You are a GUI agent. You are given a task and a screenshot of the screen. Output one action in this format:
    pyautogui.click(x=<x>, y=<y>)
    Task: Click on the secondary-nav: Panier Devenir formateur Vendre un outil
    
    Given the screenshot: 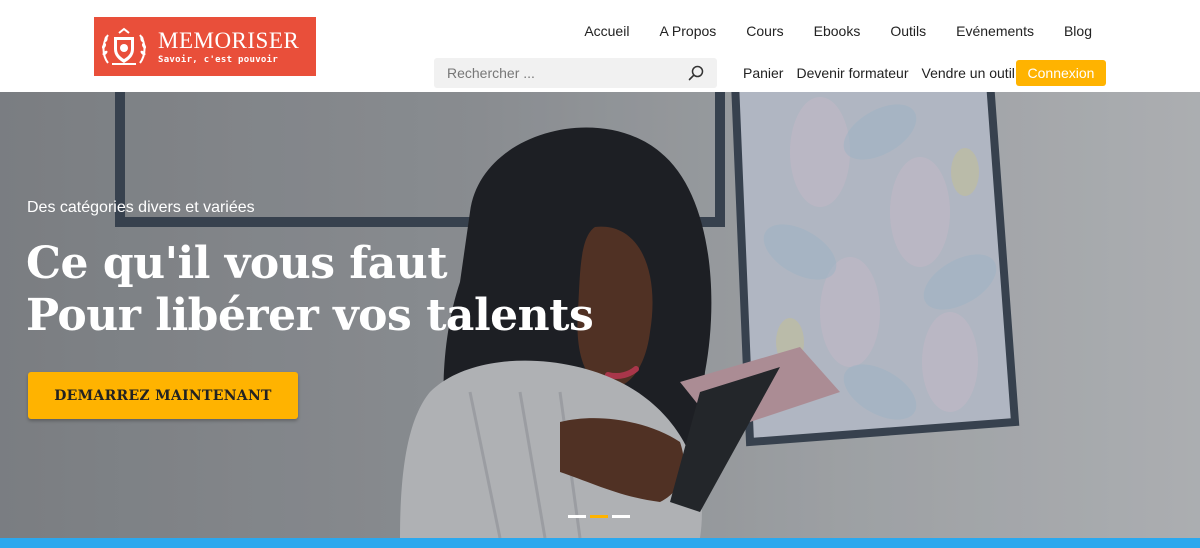 What is the action you would take?
    pyautogui.click(x=885, y=73)
    